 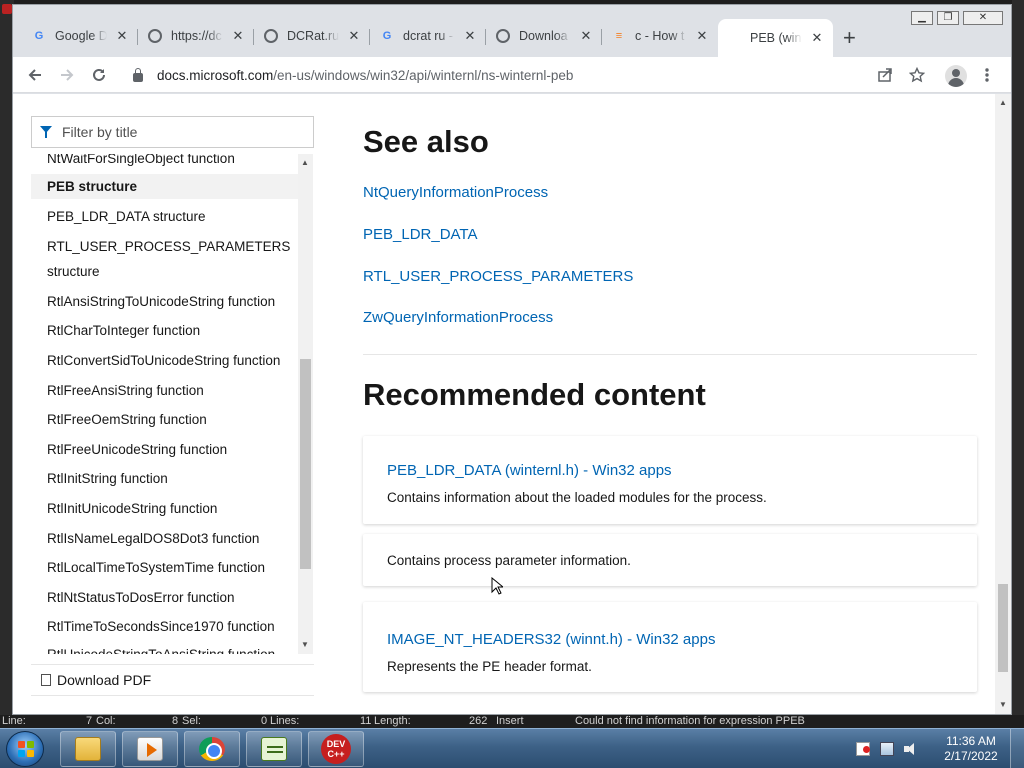 I want to click on status-line-value: 7, so click(x=89, y=721).